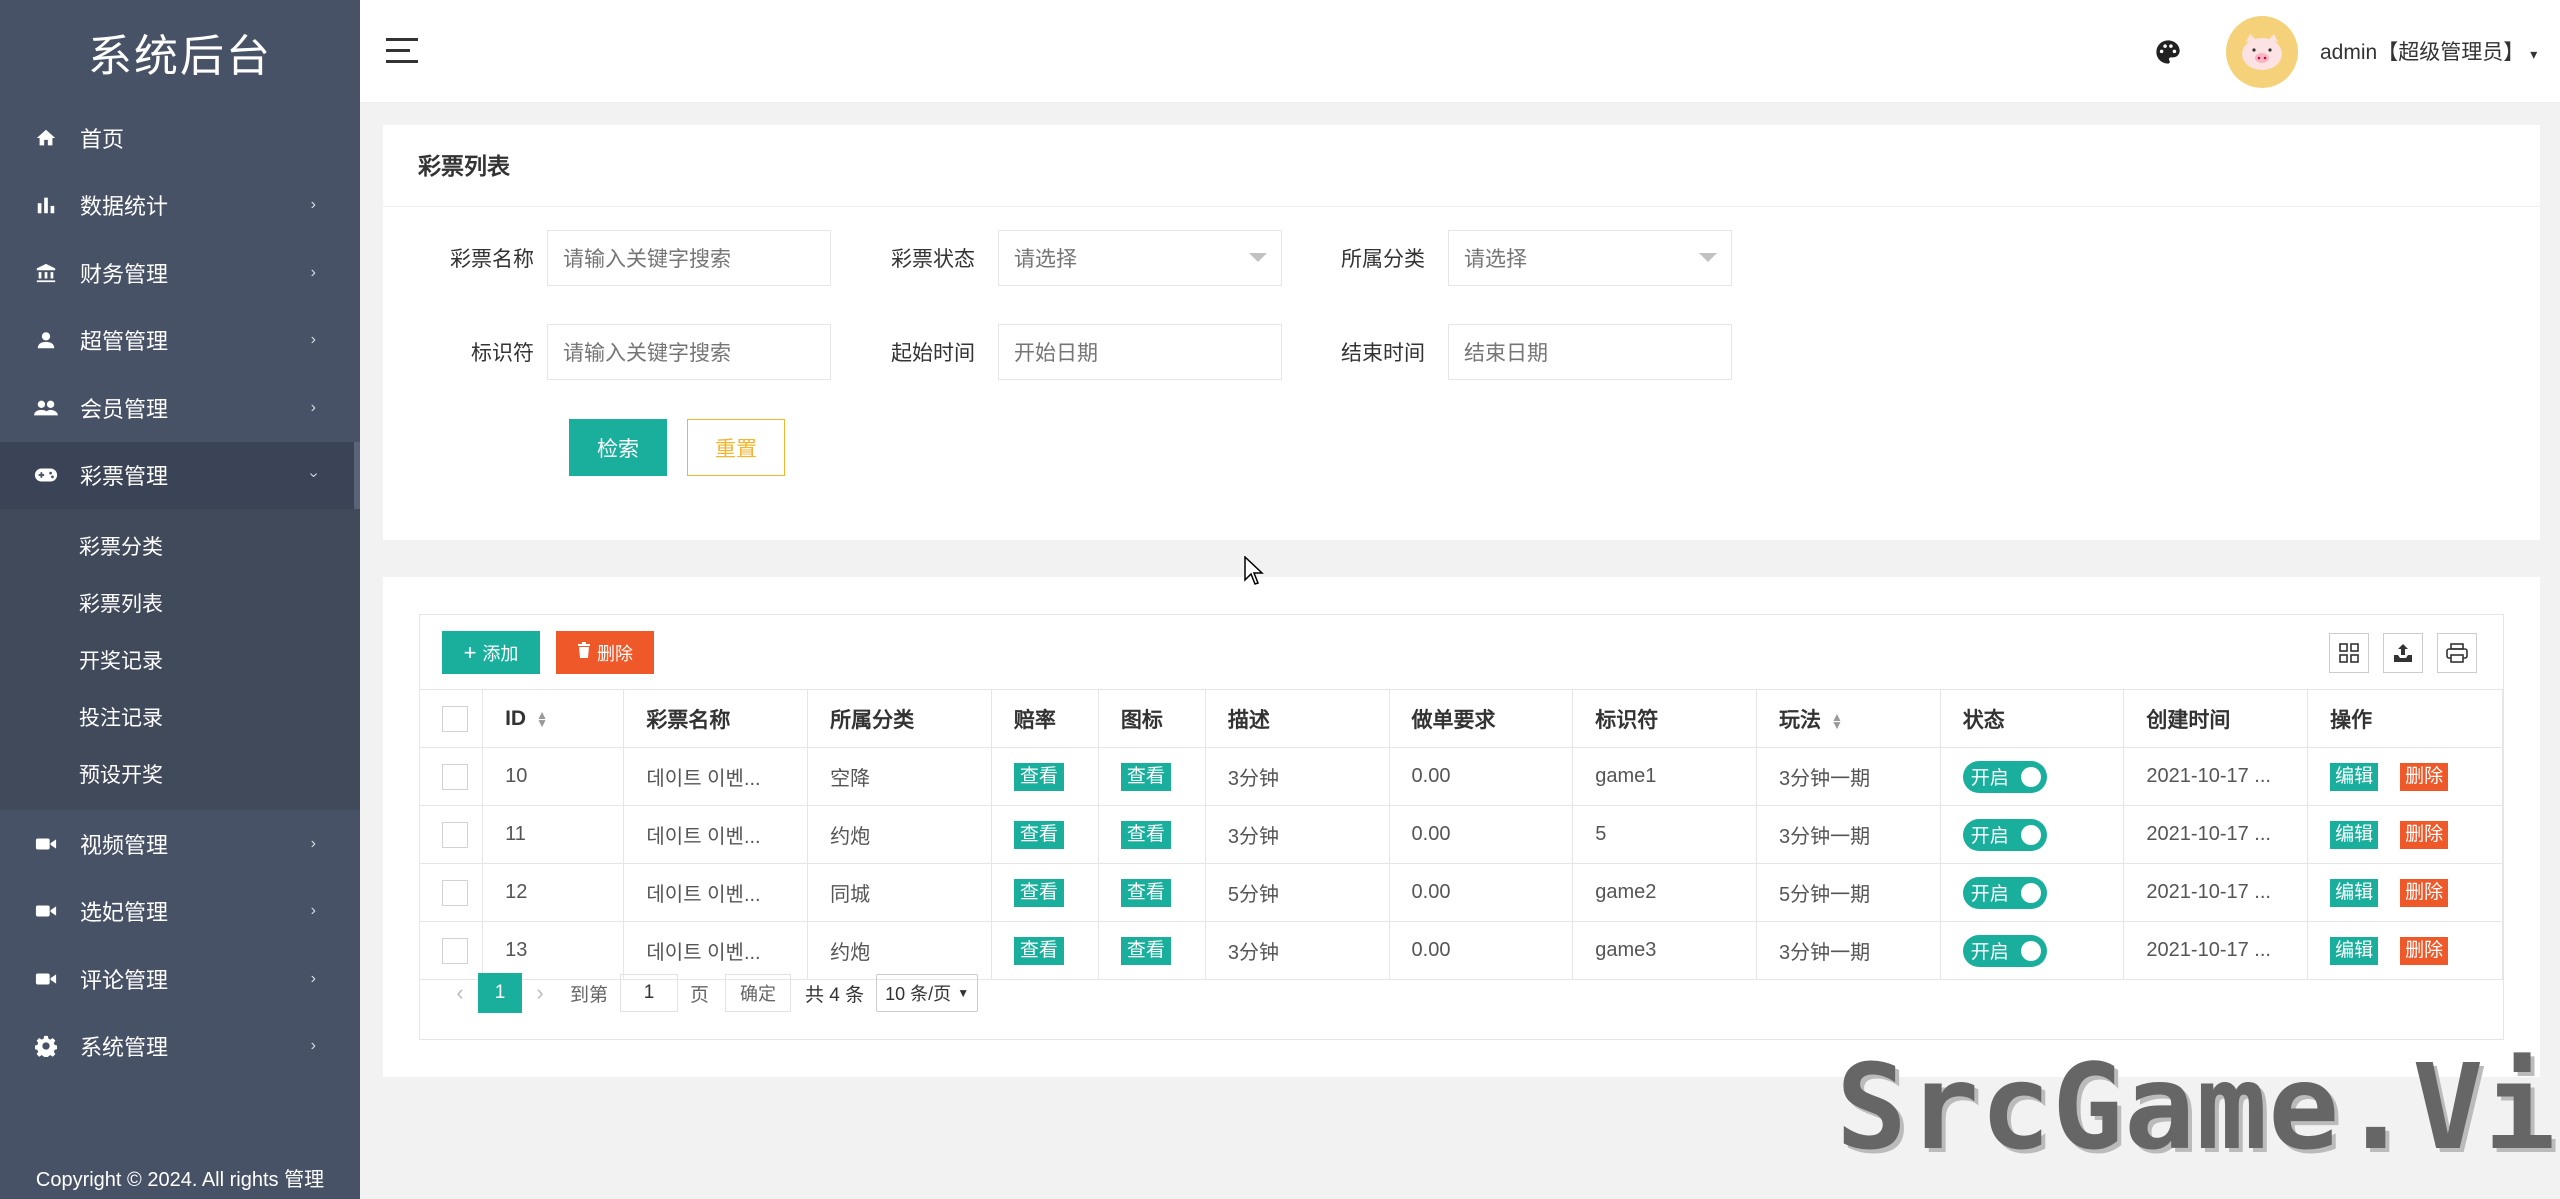 The height and width of the screenshot is (1199, 2560). I want to click on sidebar-item-finance: 财务管理 ›, so click(180, 273).